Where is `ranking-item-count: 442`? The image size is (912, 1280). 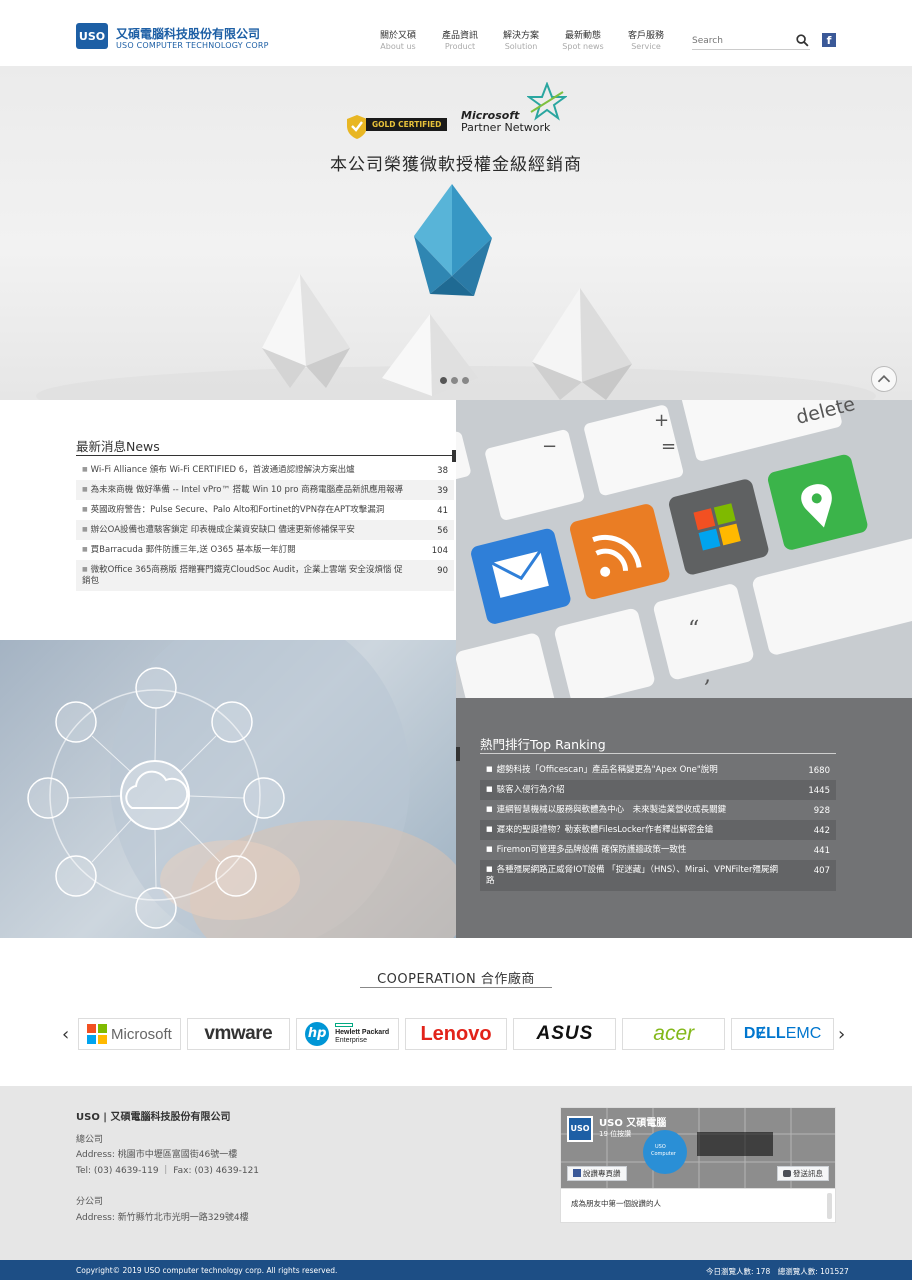
ranking-item-count: 442 is located at coordinates (821, 831).